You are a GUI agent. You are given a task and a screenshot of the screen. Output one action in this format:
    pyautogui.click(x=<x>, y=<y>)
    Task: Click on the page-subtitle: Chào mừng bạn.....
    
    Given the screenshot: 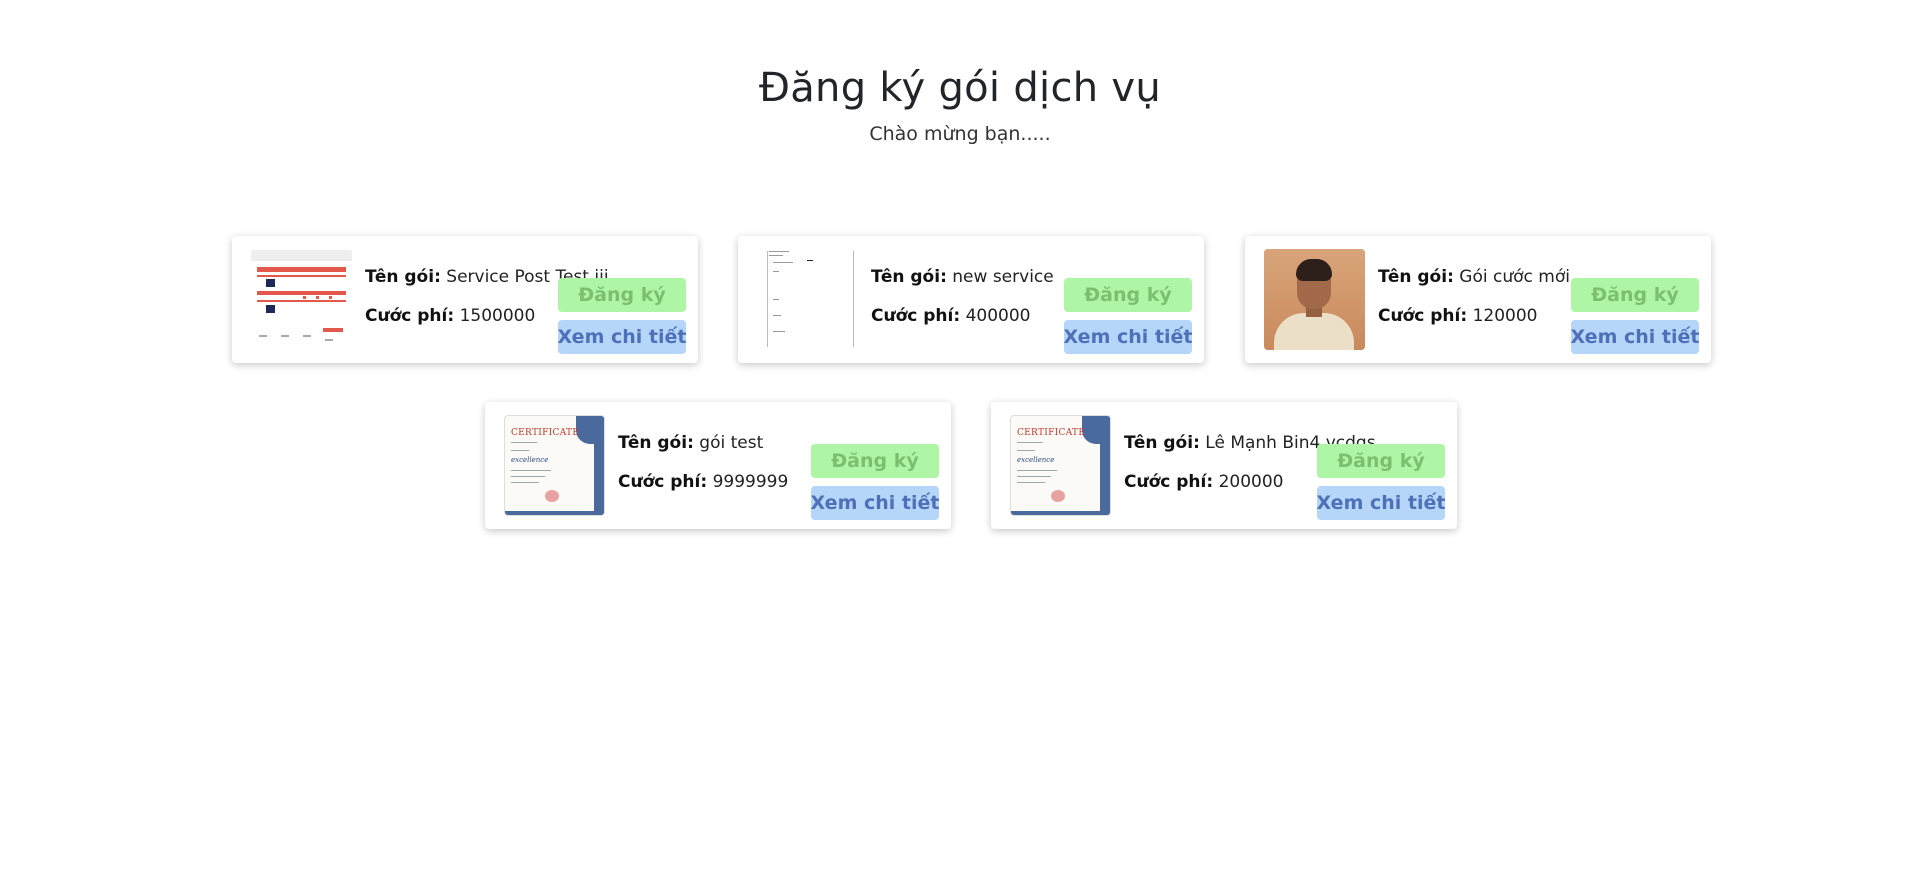 What is the action you would take?
    pyautogui.click(x=960, y=134)
    